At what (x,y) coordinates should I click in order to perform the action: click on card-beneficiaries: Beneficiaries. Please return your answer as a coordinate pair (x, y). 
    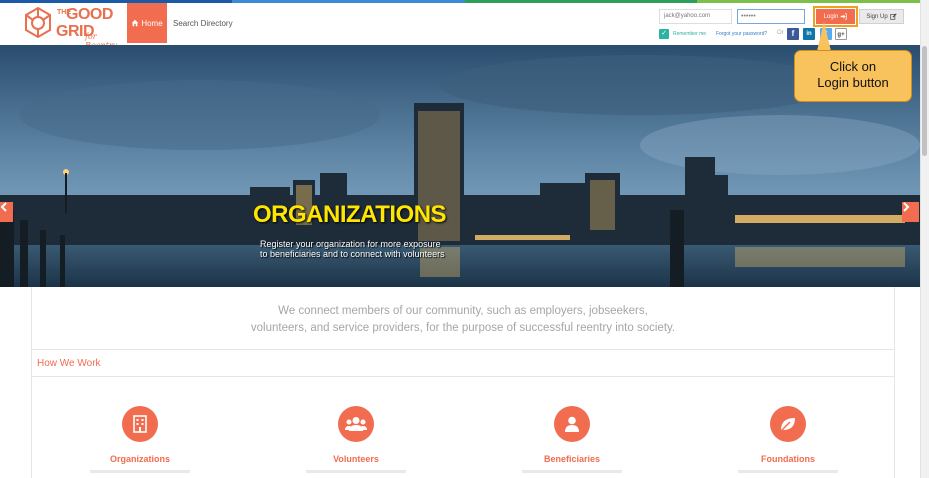
    Looking at the image, I should click on (572, 439).